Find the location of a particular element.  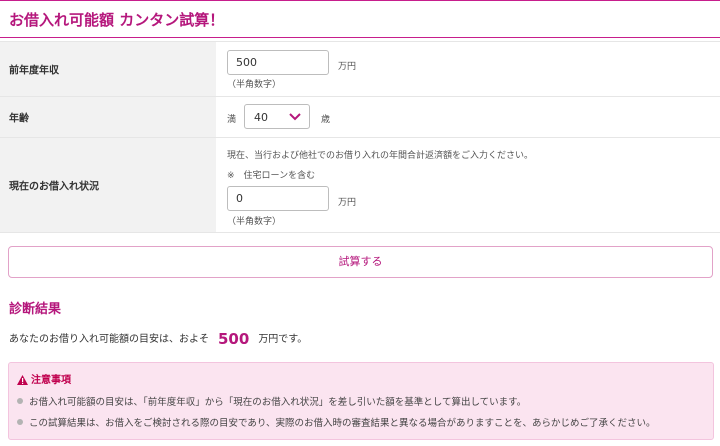

income-row: 前年度年収 万円 （半角数字） is located at coordinates (360, 69).